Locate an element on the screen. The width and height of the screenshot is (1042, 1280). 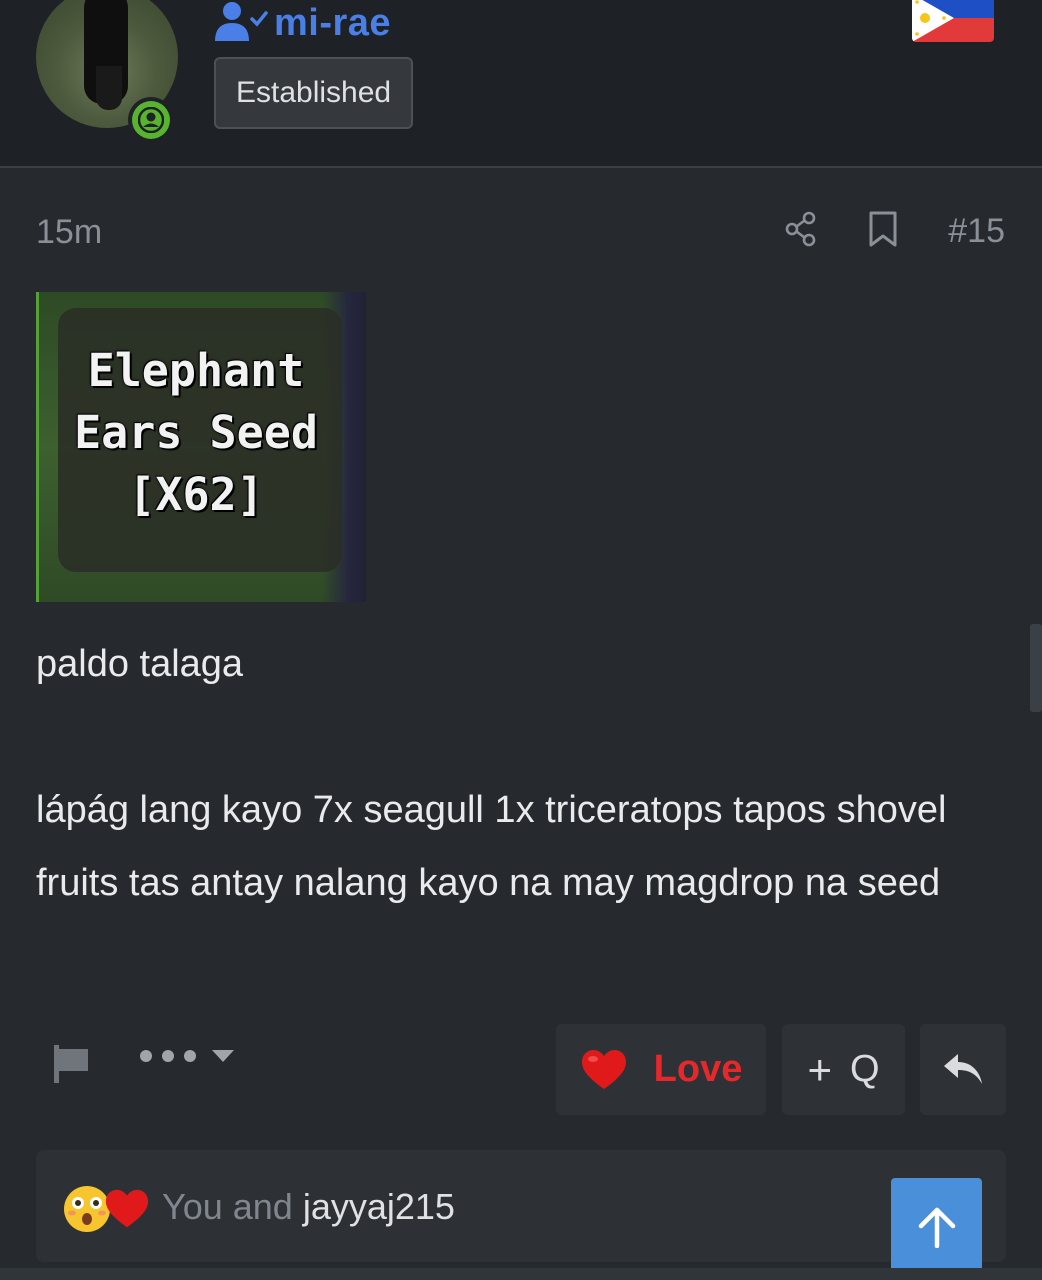
report-flag-button is located at coordinates (71, 1064).